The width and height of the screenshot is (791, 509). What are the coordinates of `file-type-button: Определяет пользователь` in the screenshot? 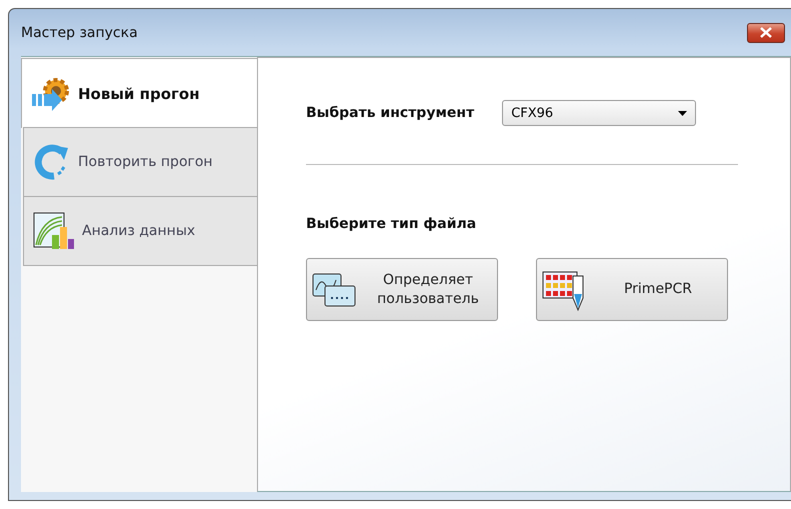 It's located at (402, 289).